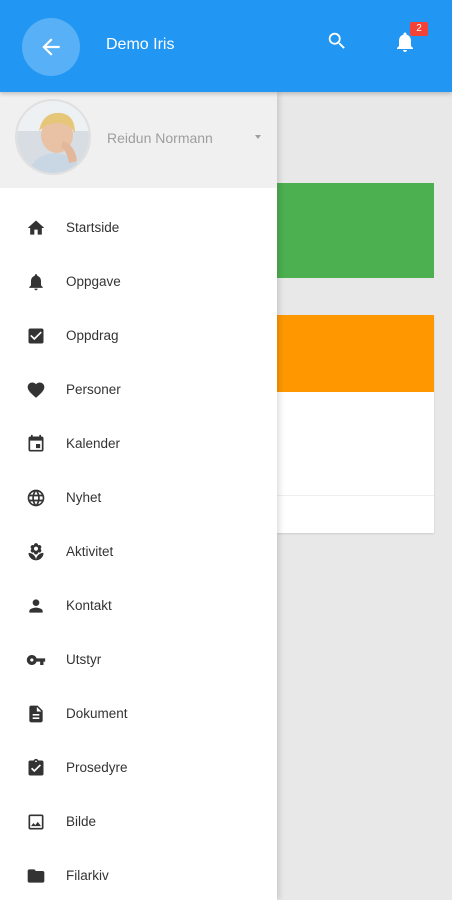  Describe the element at coordinates (84, 497) in the screenshot. I see `menu-item-label: Nyhet` at that location.